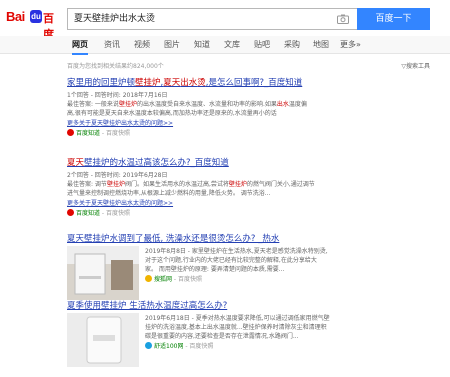 This screenshot has height=377, width=450. What do you see at coordinates (257, 238) in the screenshot?
I see `result-title-3: 夏天壁挂炉水调到了最低, 洗澡水还是很烫怎么办? _热水` at bounding box center [257, 238].